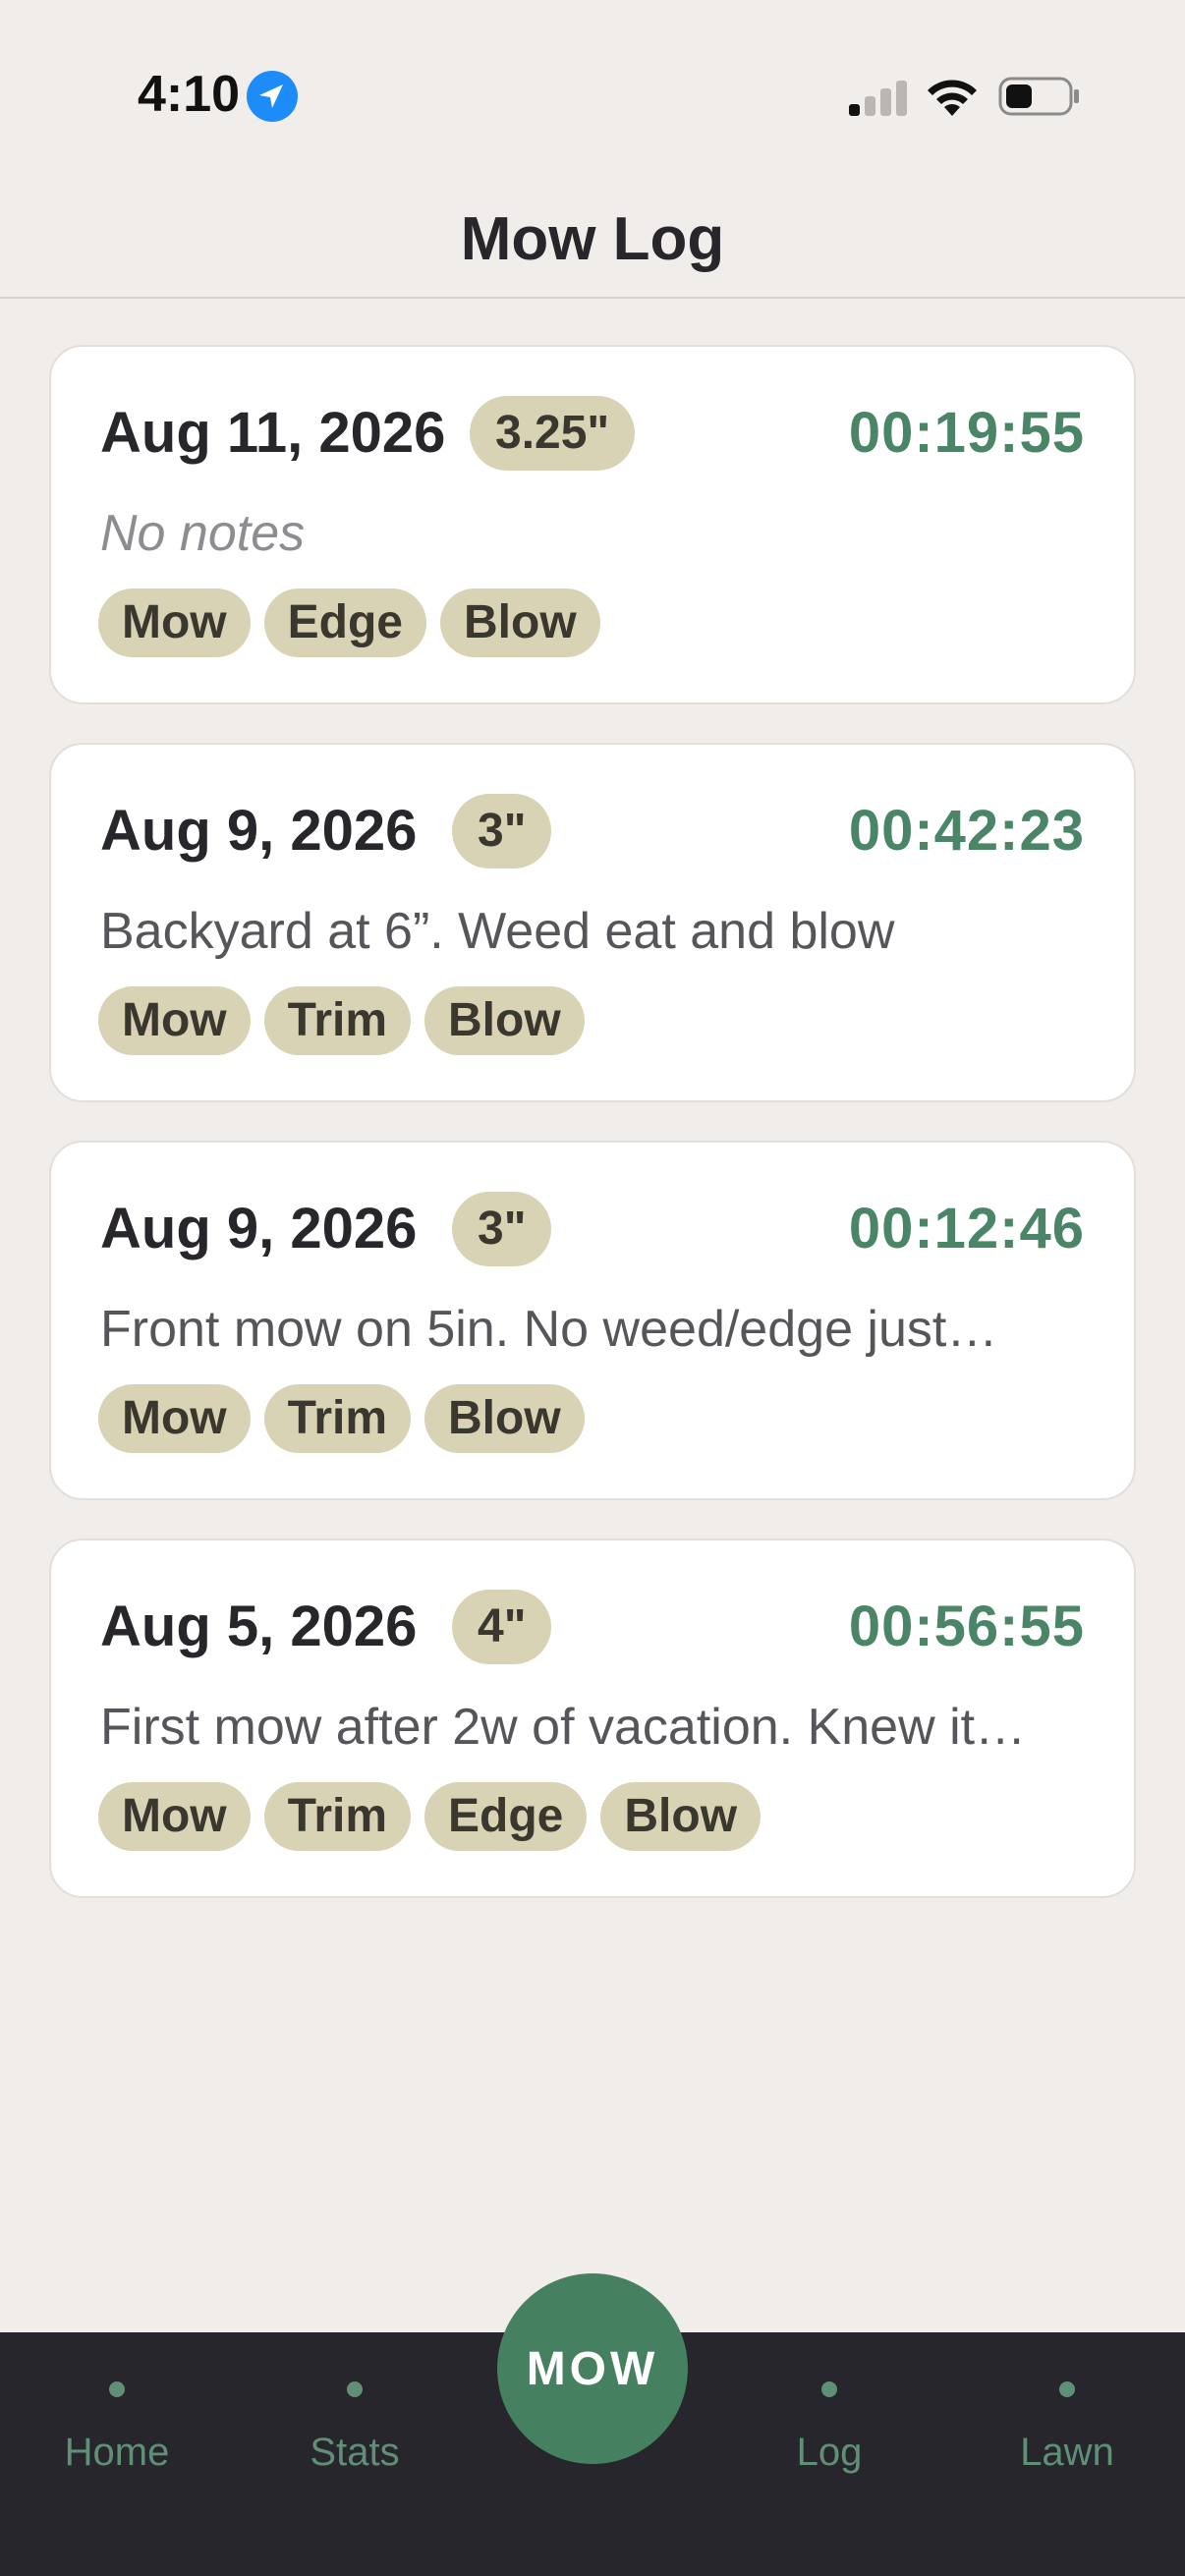  I want to click on header: Mow Log, so click(592, 223).